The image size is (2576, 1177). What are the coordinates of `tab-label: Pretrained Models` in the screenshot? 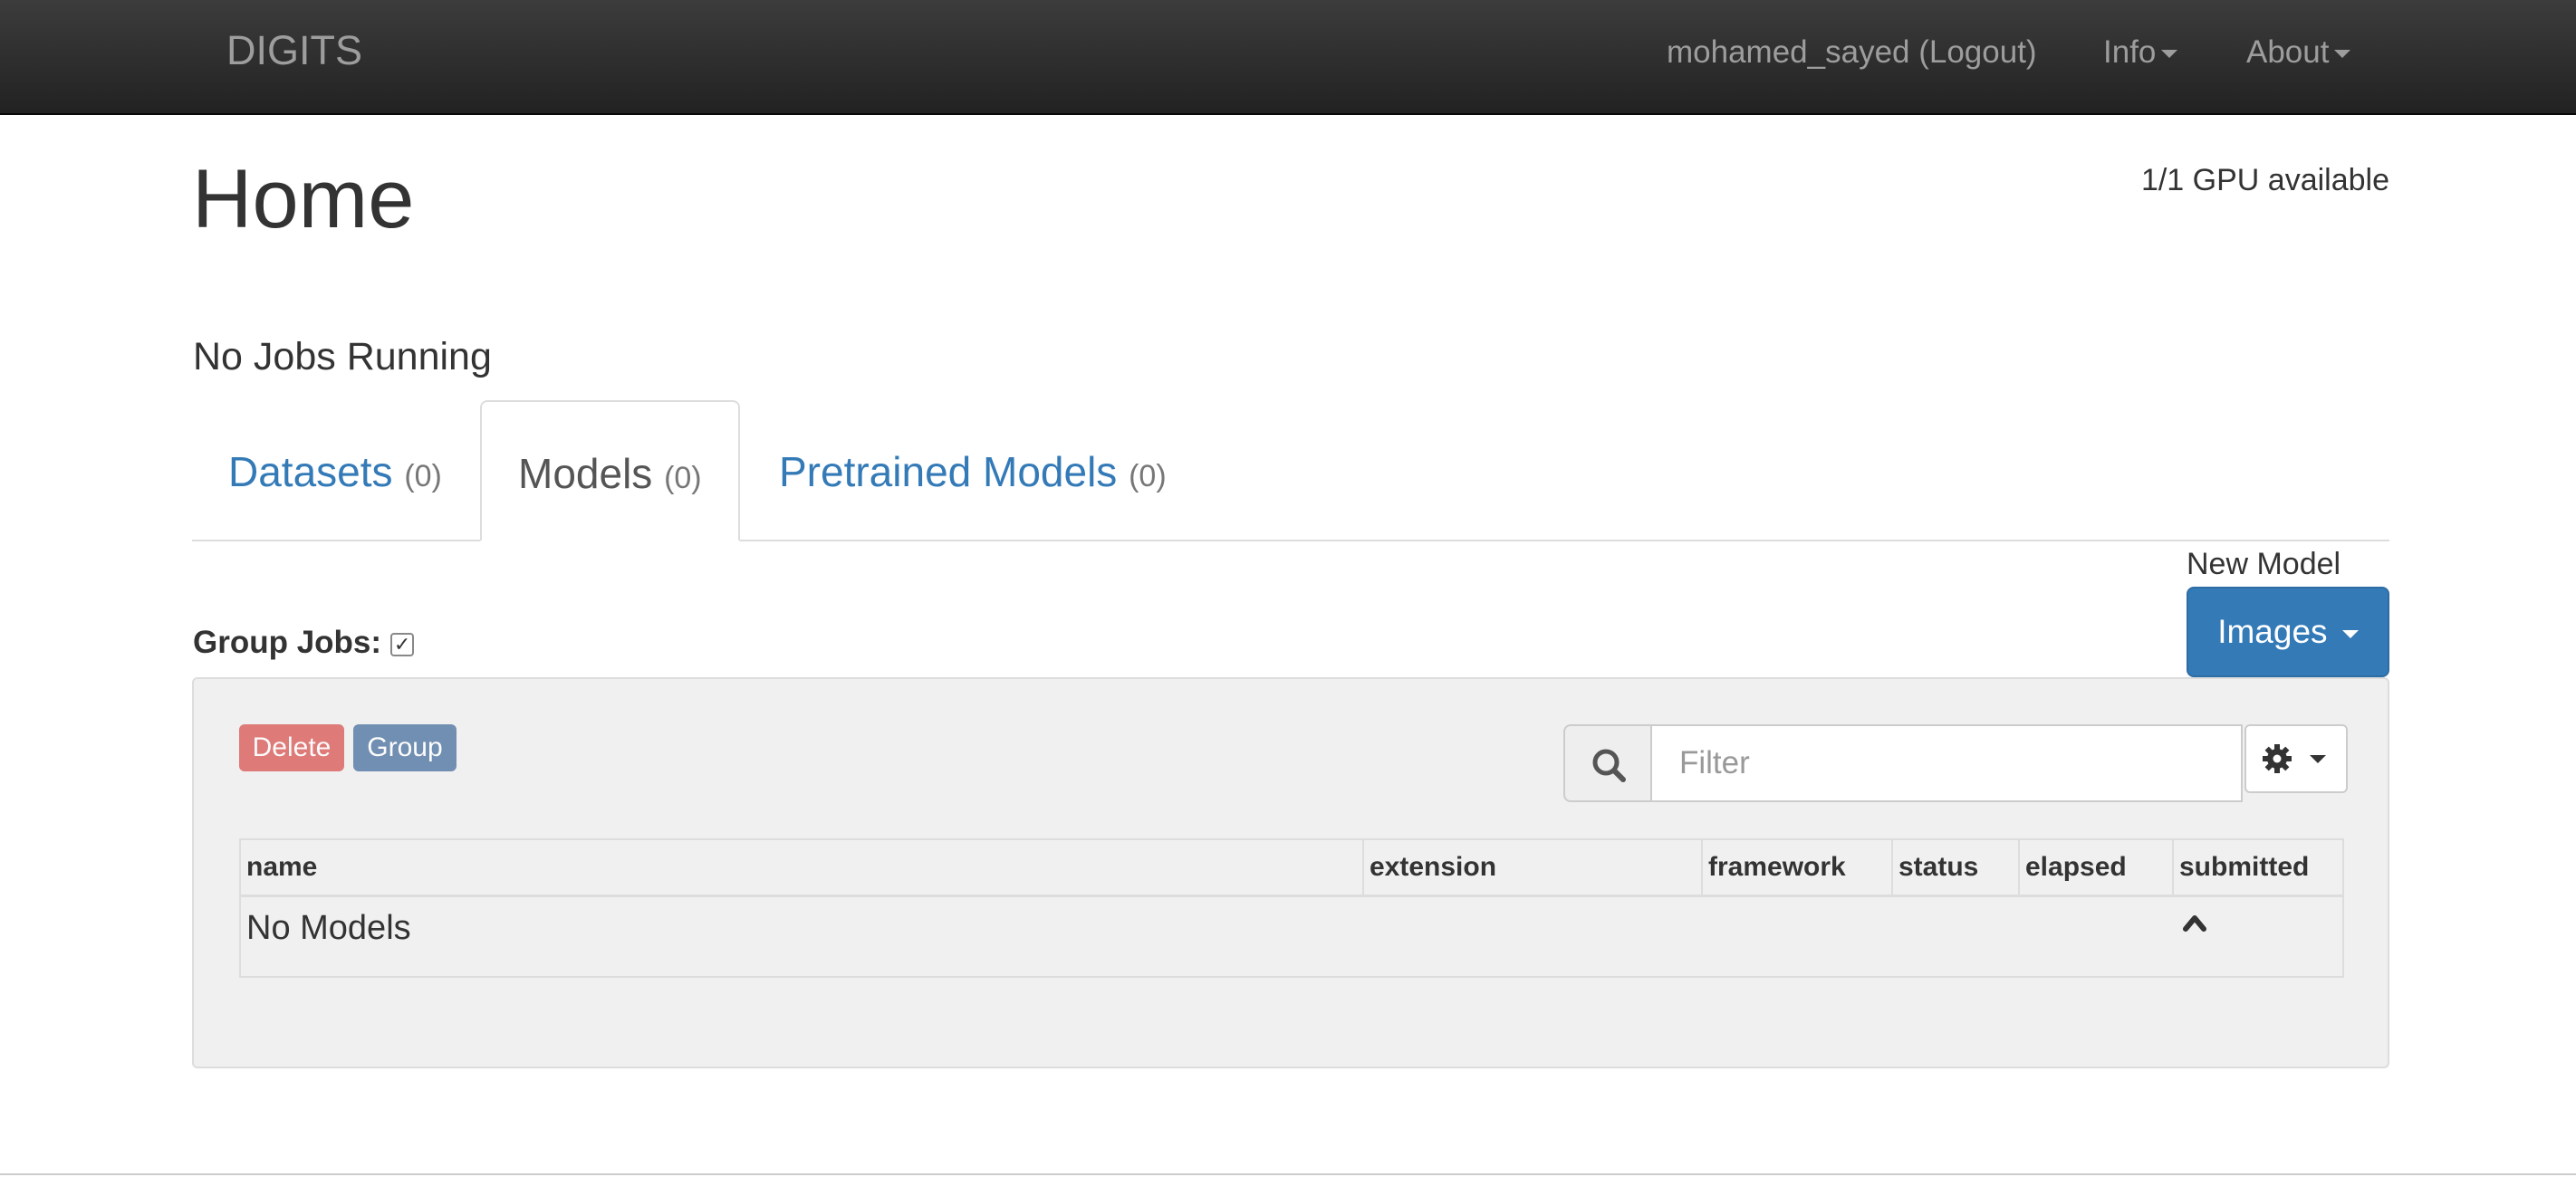 It's located at (948, 471).